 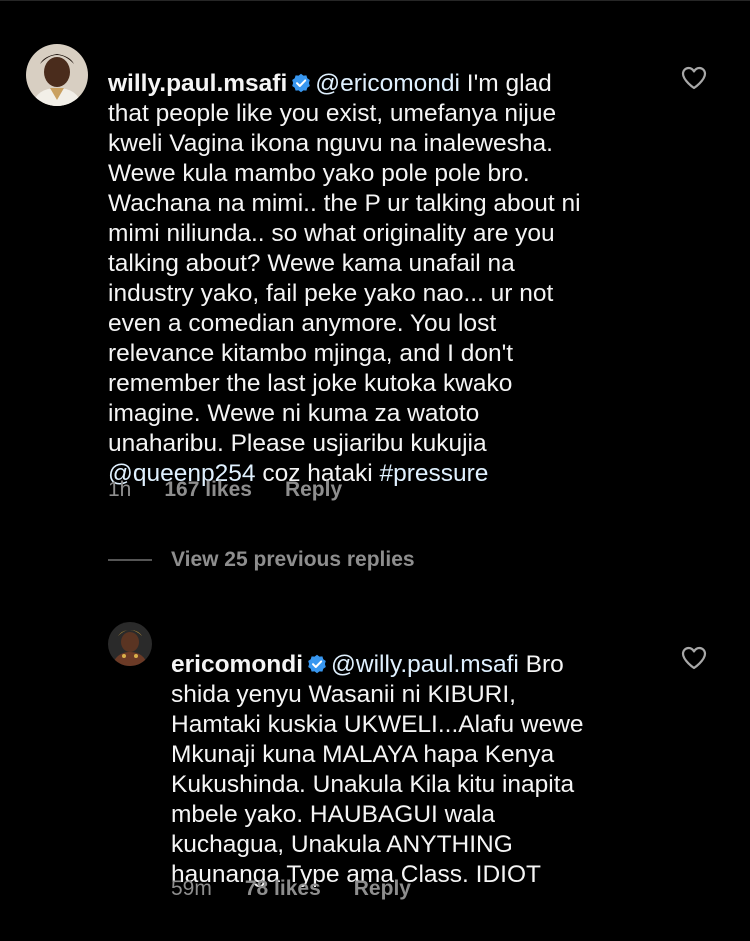 I want to click on comment-meta: 1h 167 likes Reply, so click(x=225, y=490).